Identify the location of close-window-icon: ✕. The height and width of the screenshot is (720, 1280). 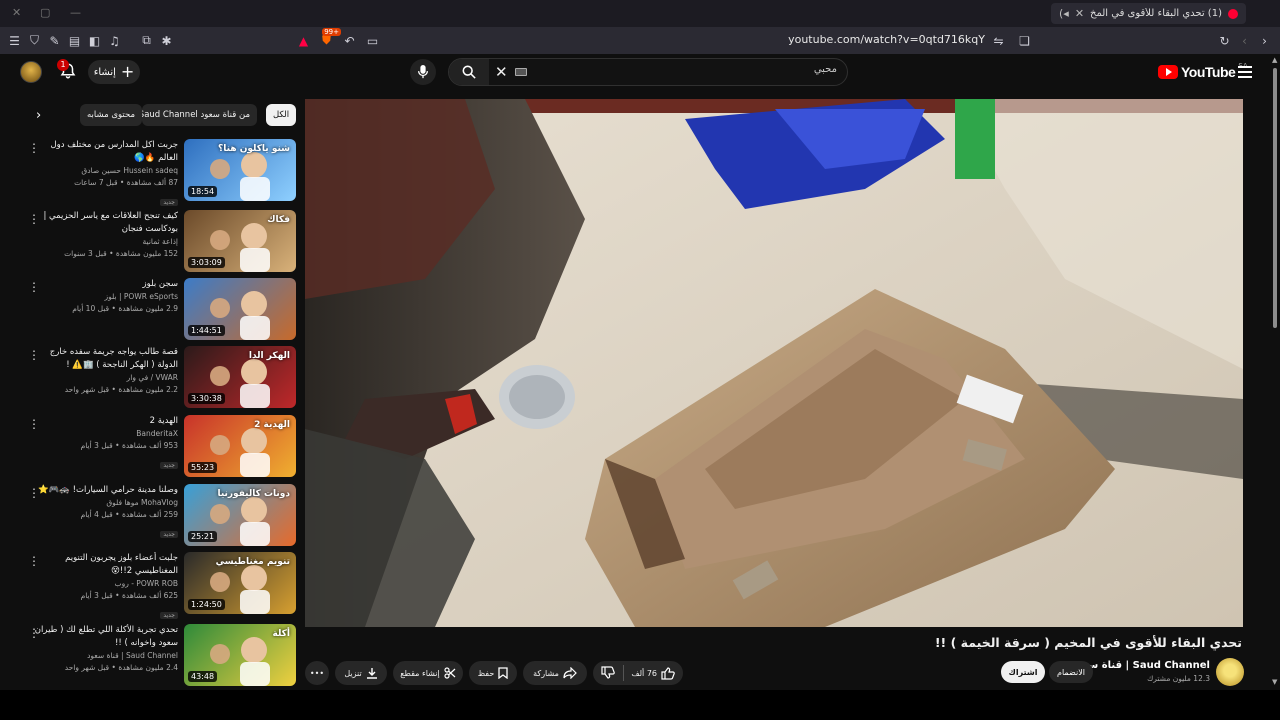
(16, 12).